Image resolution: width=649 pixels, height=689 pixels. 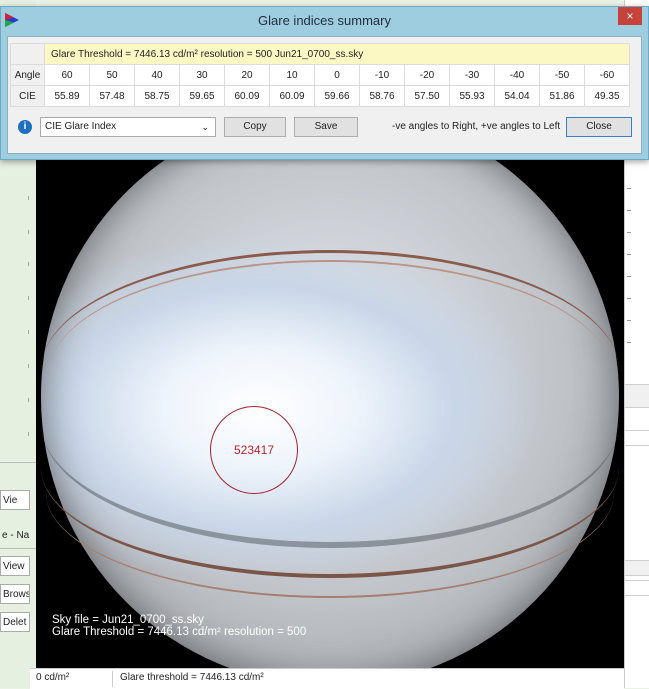 I want to click on angle-hint: -ve angles to Right, +ve angles to Left, so click(x=476, y=126).